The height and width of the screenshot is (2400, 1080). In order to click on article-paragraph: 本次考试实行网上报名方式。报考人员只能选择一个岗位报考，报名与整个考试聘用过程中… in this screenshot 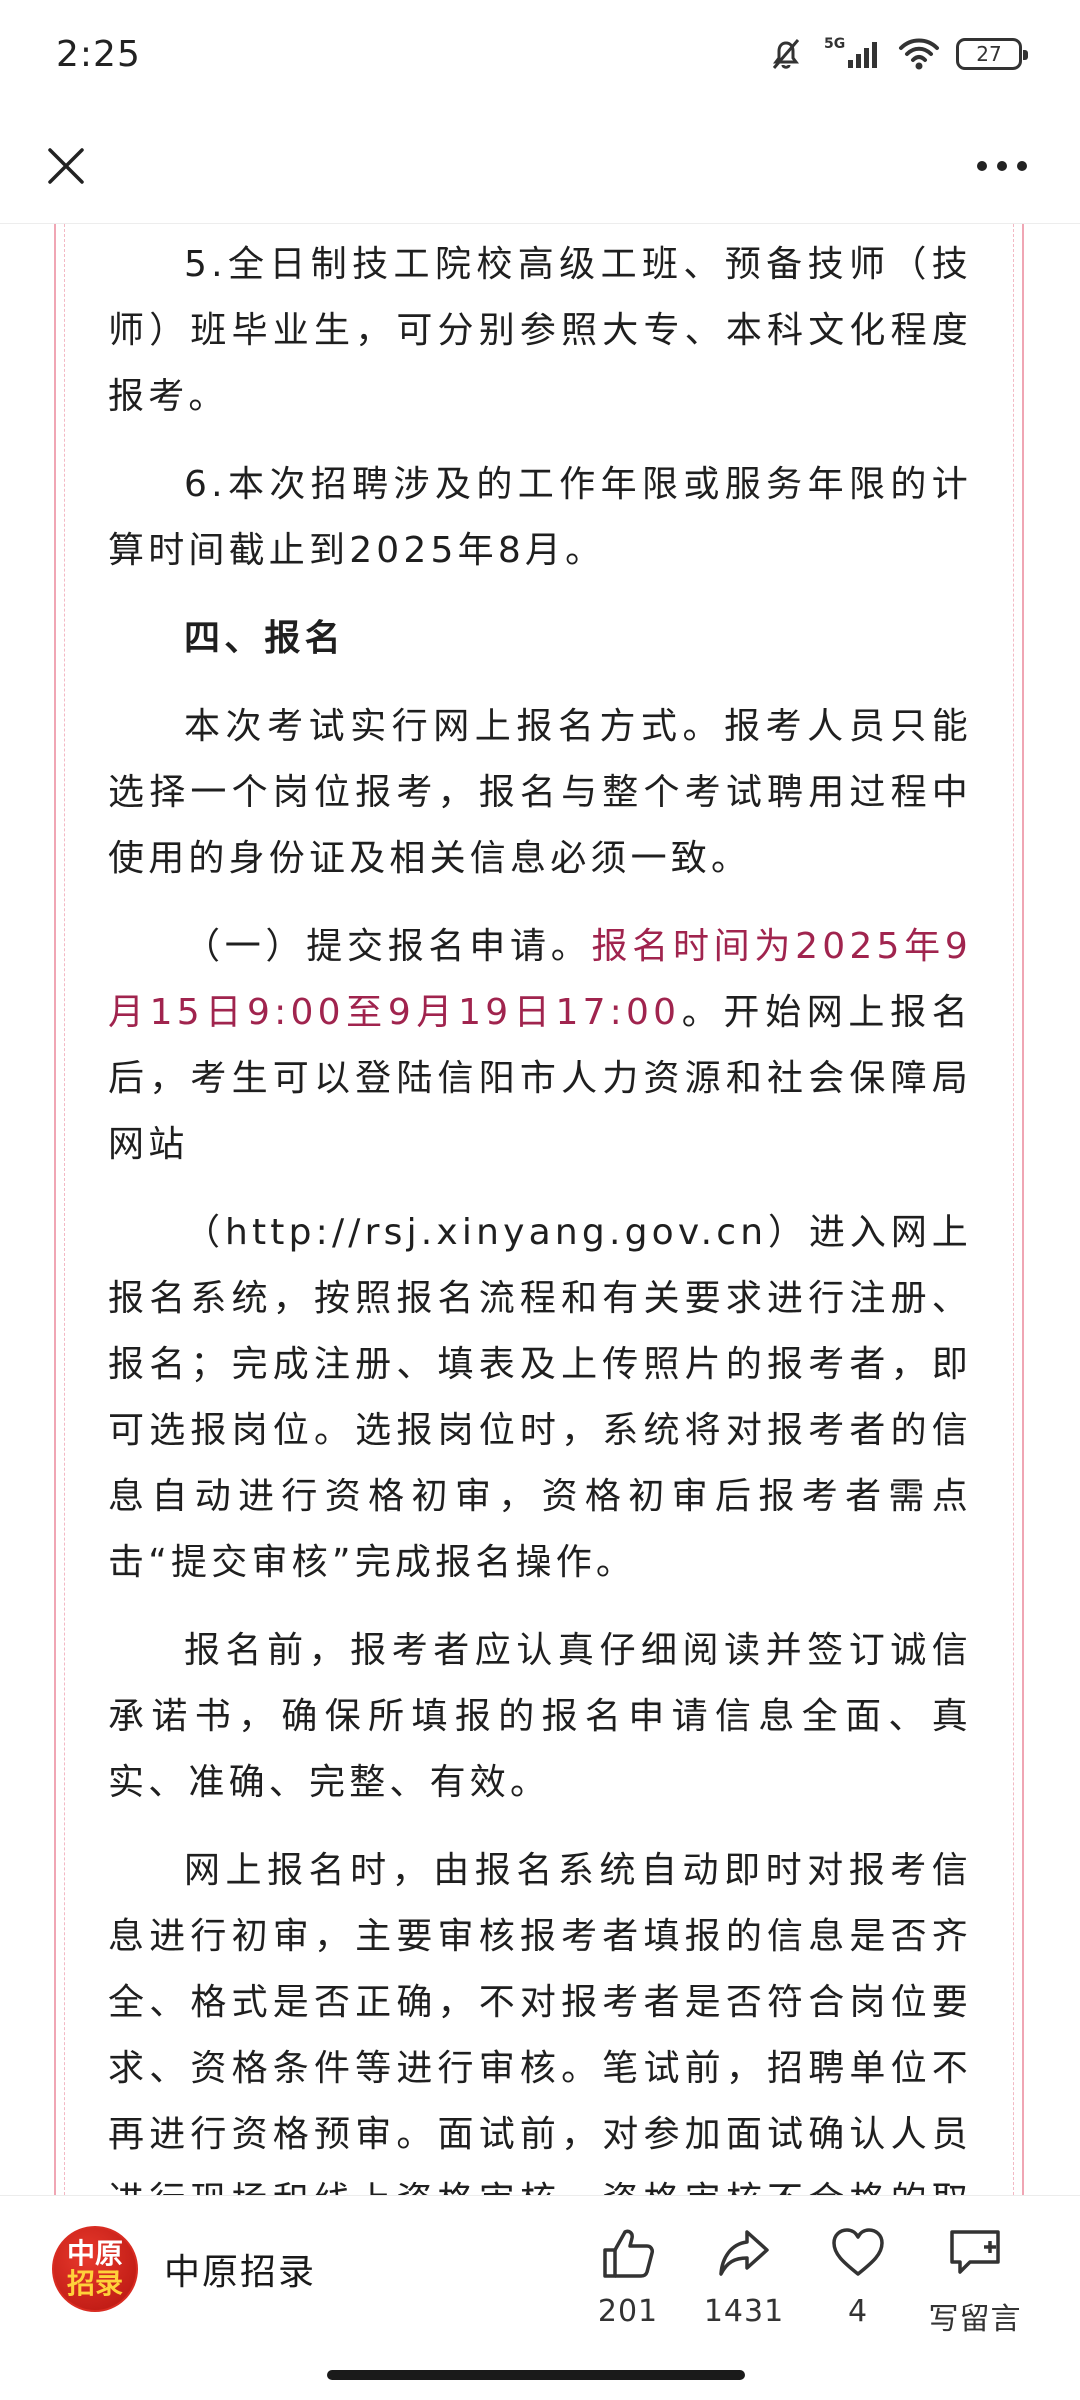, I will do `click(540, 792)`.